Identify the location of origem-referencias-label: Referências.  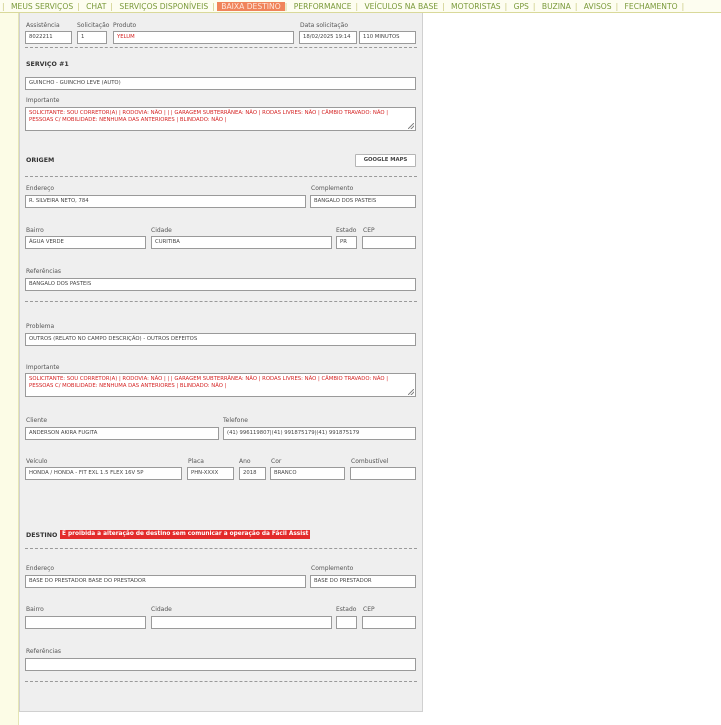
(43, 271).